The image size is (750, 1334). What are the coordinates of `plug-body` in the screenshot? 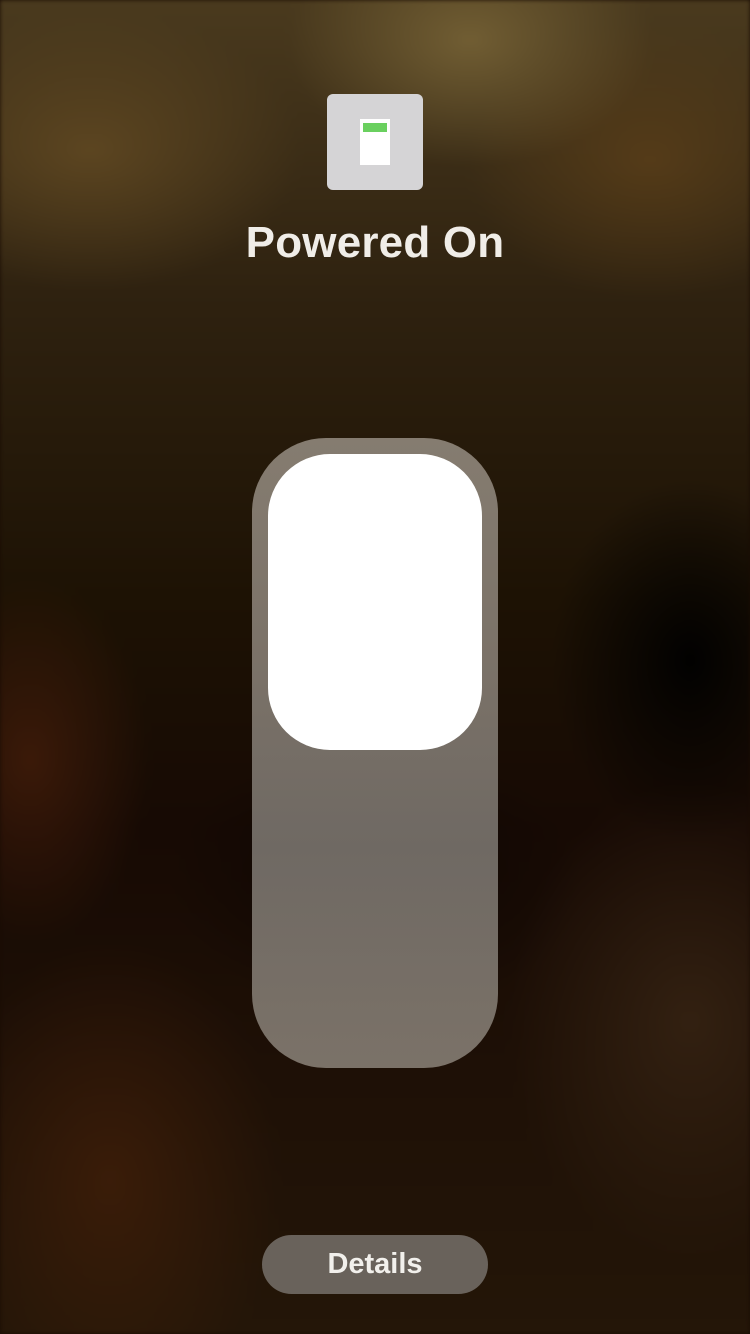 It's located at (375, 142).